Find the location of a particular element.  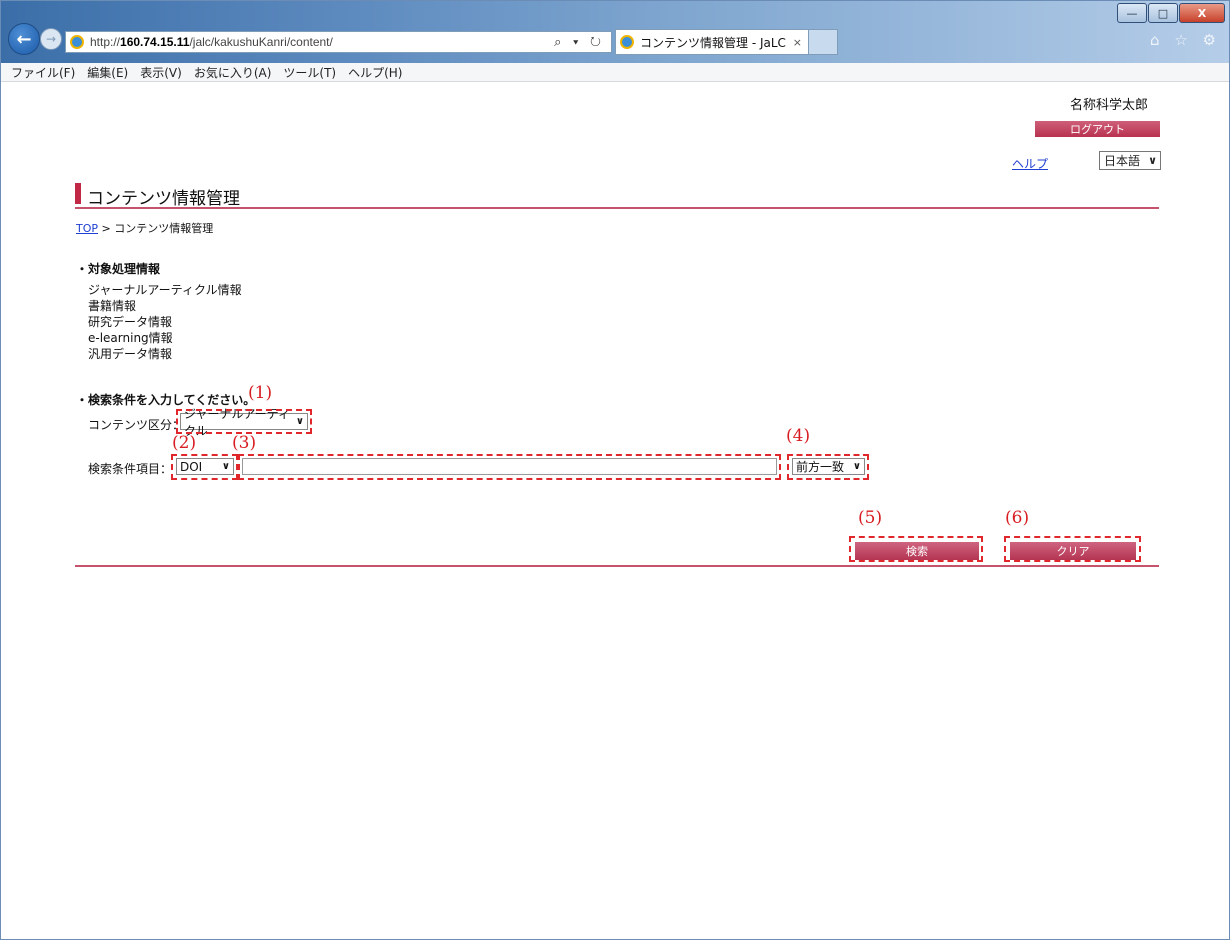

forward-arrow-icon: → is located at coordinates (51, 39).